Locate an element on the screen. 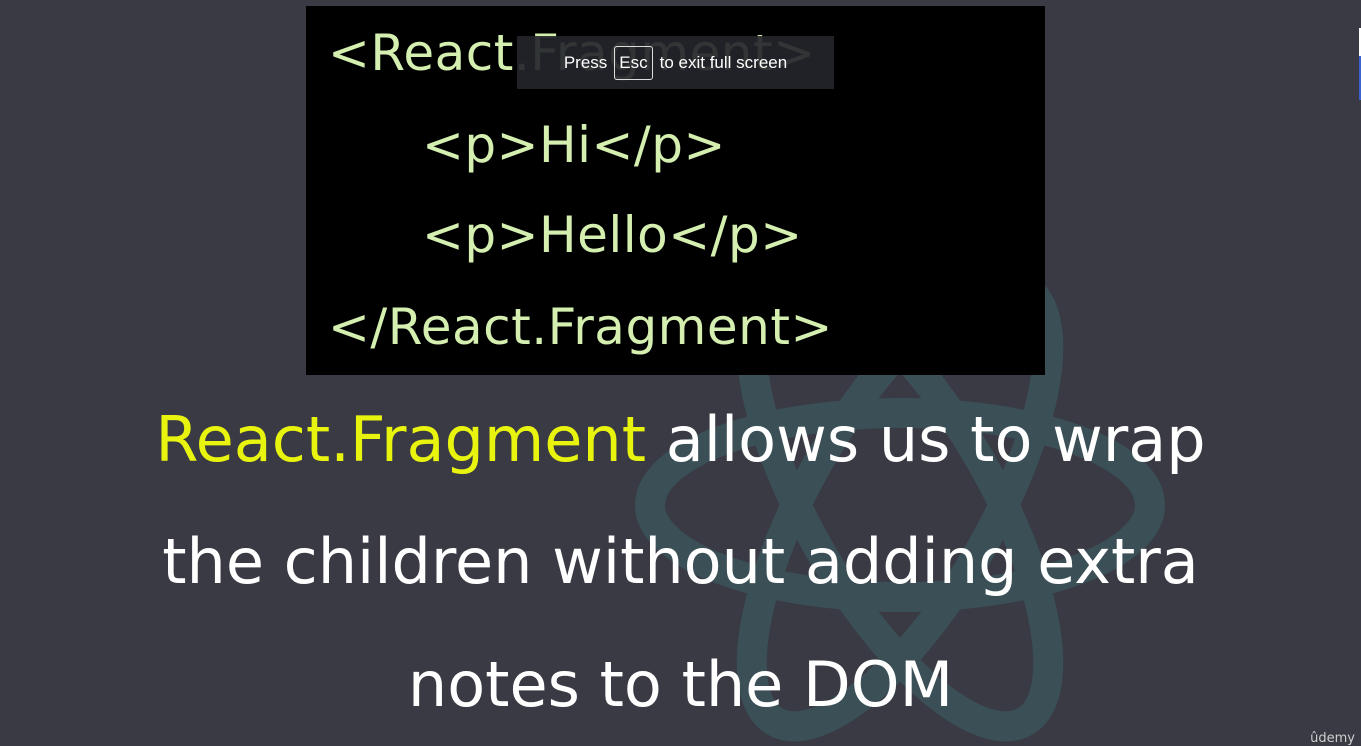  toast-text: to exit full screen is located at coordinates (723, 62).